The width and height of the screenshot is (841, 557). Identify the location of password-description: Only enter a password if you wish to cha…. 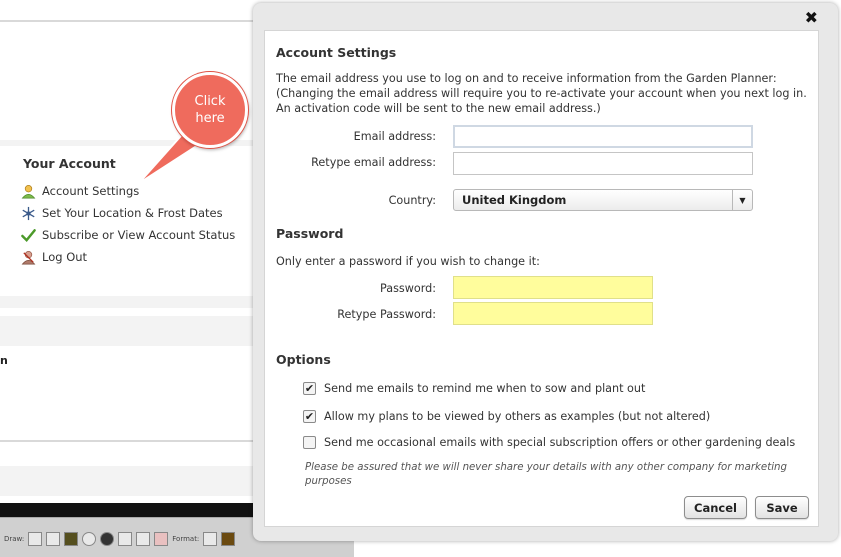
(408, 261).